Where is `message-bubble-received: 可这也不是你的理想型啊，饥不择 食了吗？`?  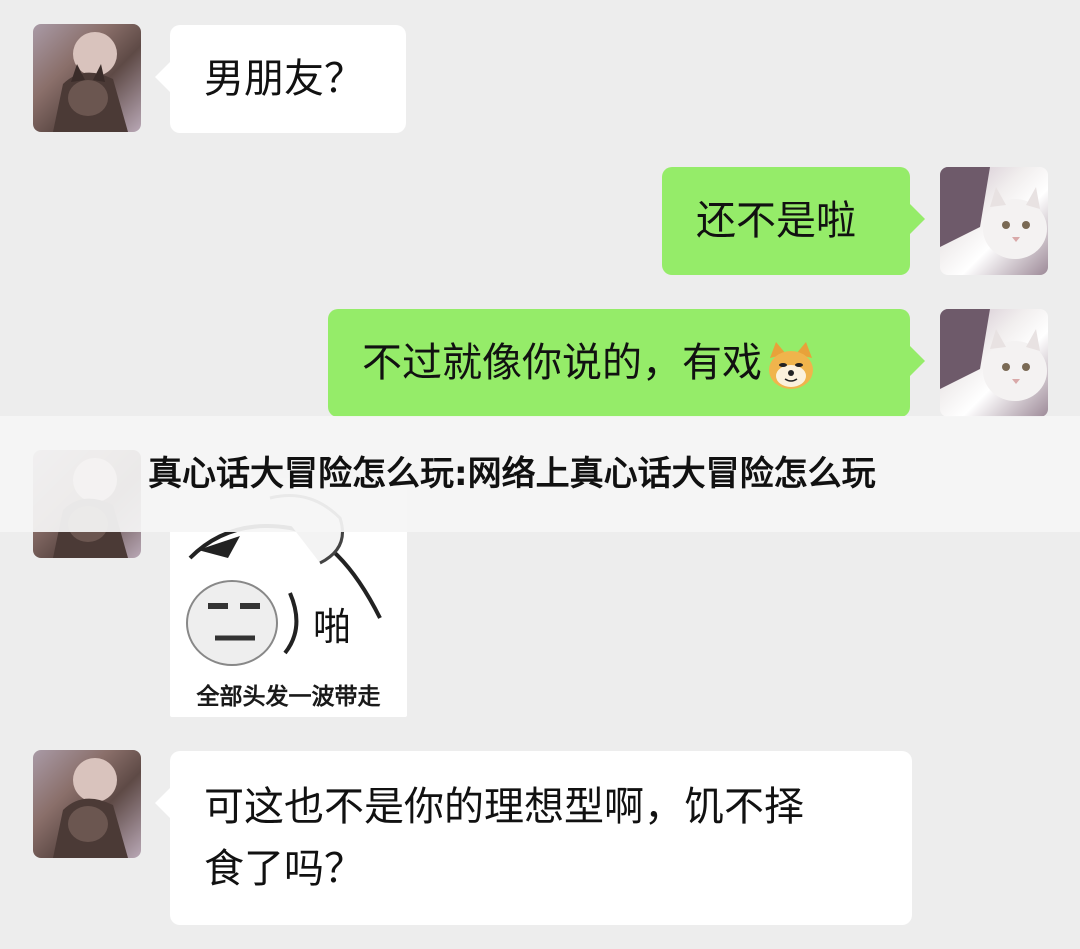 message-bubble-received: 可这也不是你的理想型啊，饥不择 食了吗？ is located at coordinates (533, 838).